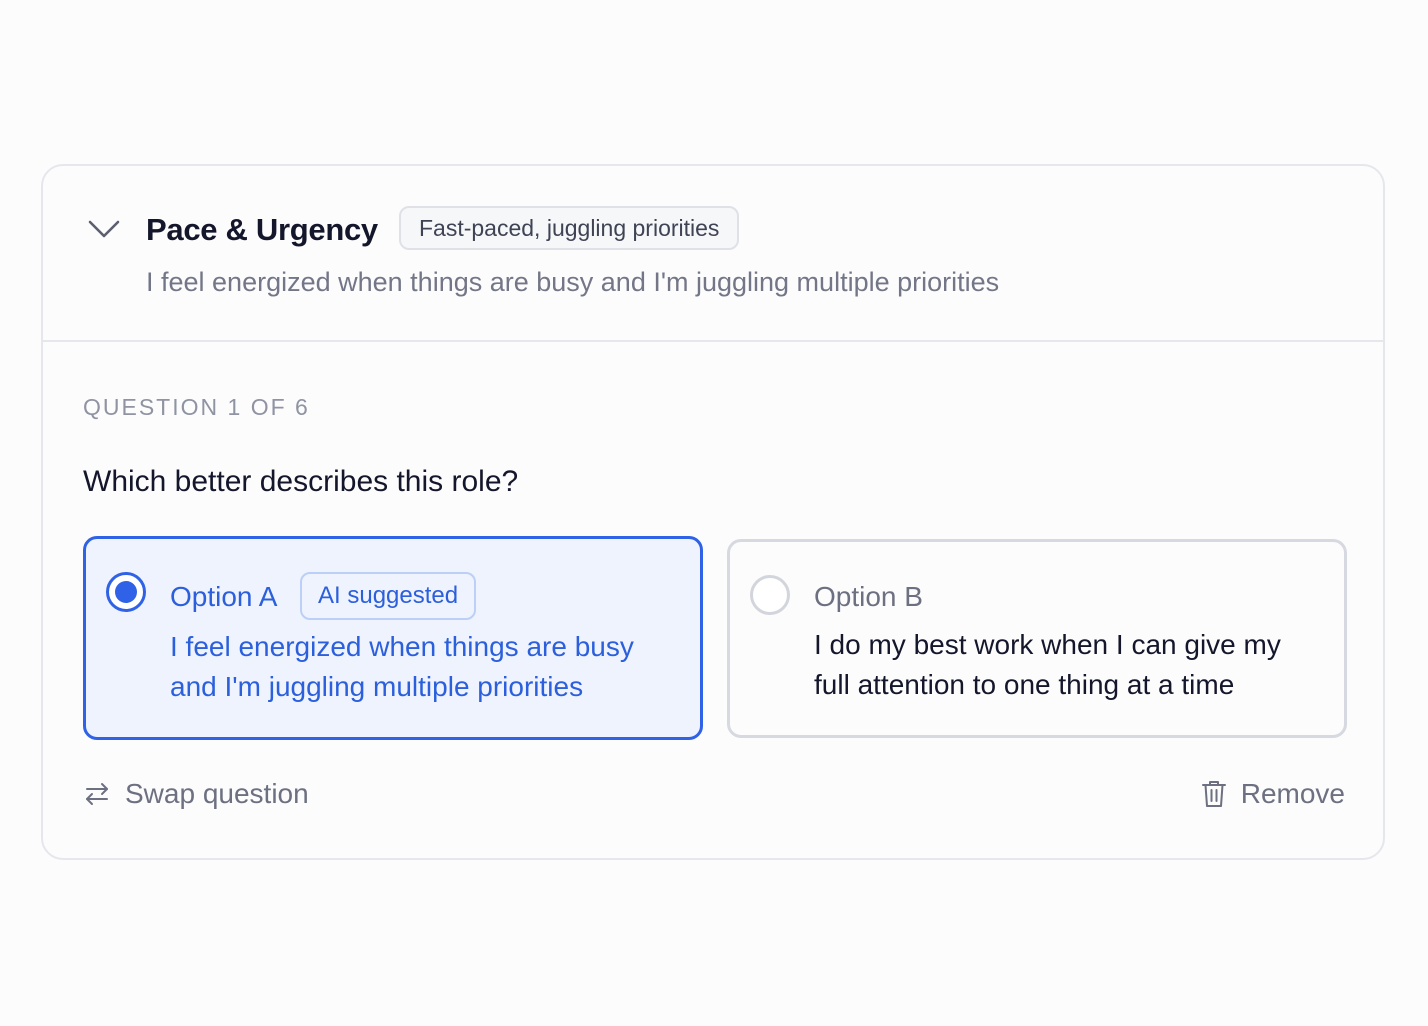 The width and height of the screenshot is (1428, 1026). Describe the element at coordinates (1213, 794) in the screenshot. I see `trash-icon` at that location.